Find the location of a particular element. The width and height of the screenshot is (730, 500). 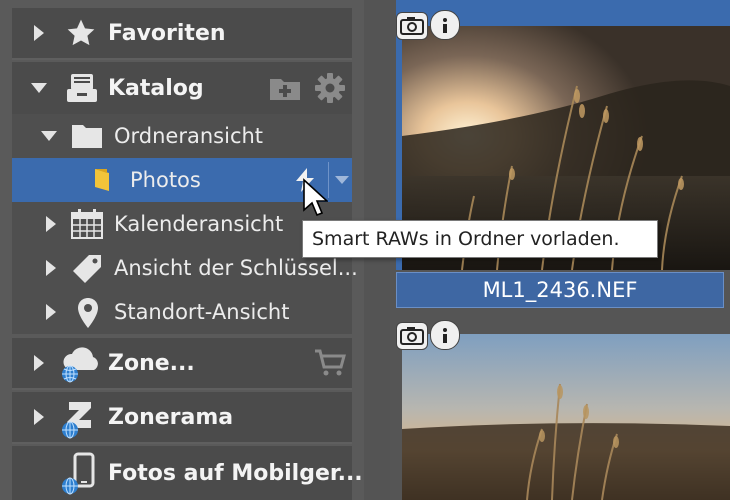

section-zonerama: Zonerama is located at coordinates (182, 417).